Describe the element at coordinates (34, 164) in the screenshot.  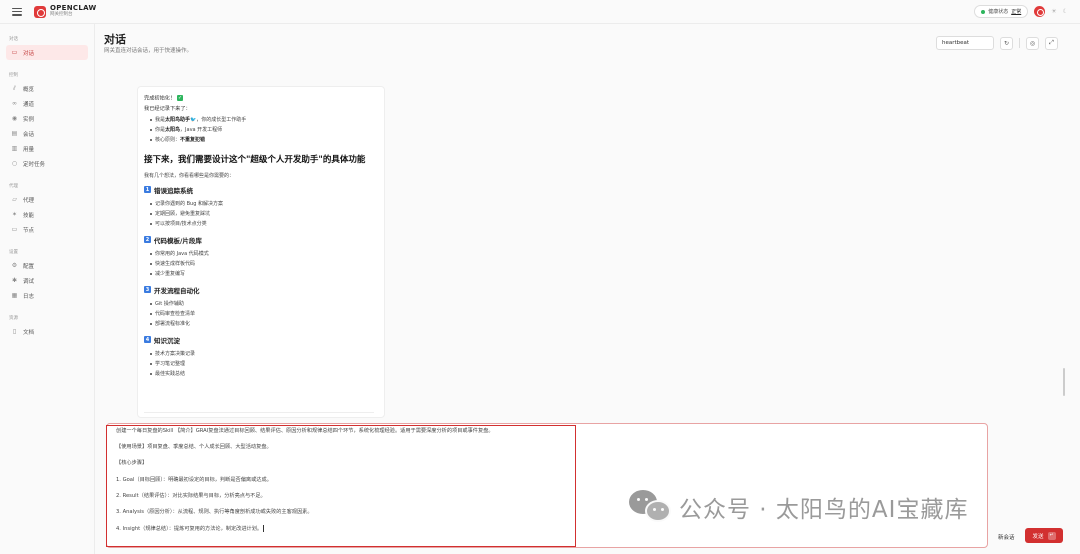
I see `sidebar-item-label: 定时任务` at that location.